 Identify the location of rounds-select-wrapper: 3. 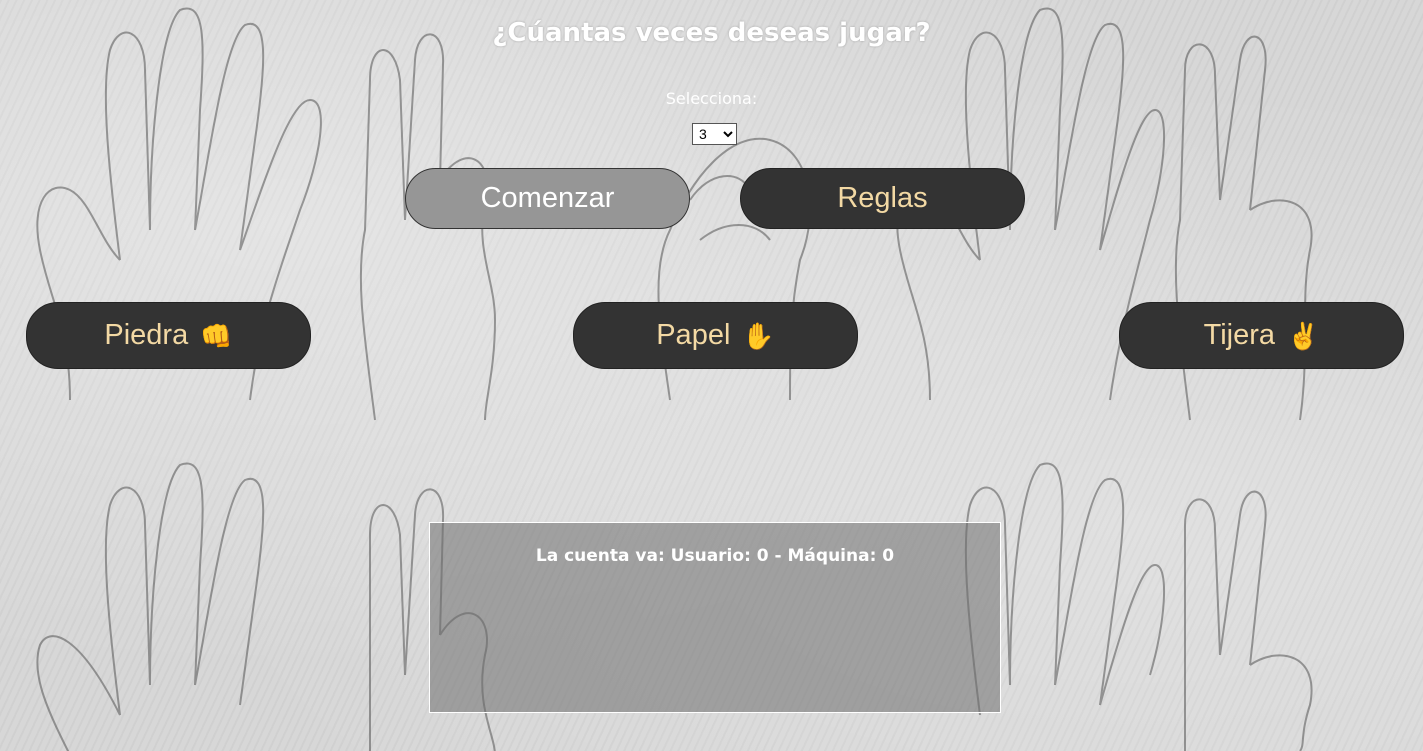
(714, 134).